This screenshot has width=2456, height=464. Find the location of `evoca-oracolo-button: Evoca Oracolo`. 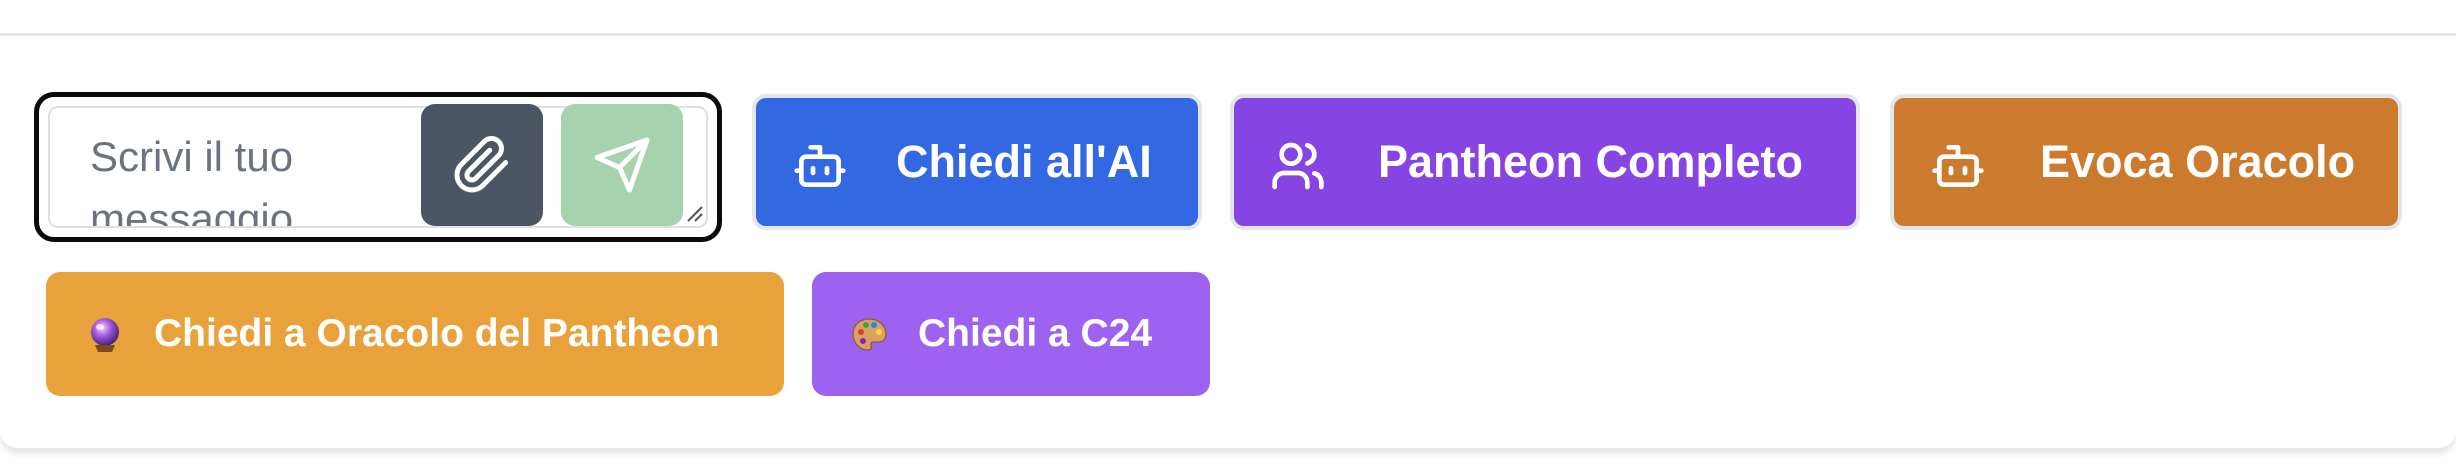

evoca-oracolo-button: Evoca Oracolo is located at coordinates (2146, 162).